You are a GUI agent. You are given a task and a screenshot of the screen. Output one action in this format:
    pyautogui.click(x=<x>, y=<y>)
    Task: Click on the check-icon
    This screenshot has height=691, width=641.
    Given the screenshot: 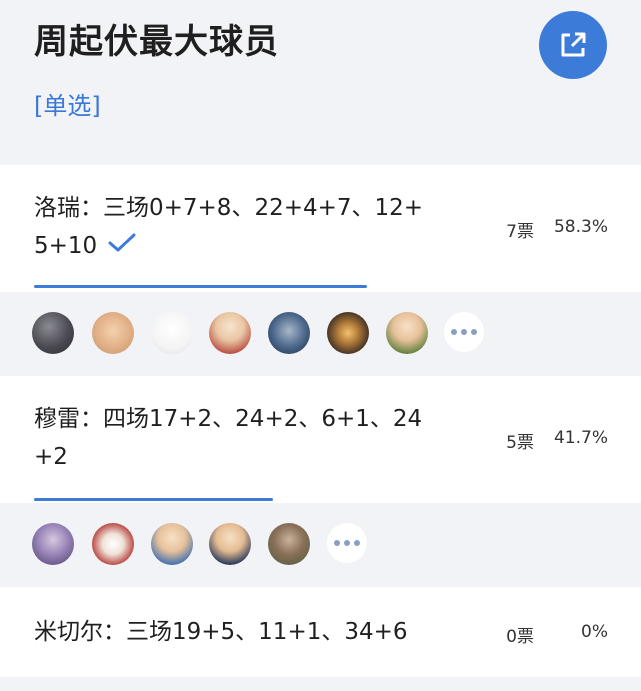 What is the action you would take?
    pyautogui.click(x=122, y=247)
    